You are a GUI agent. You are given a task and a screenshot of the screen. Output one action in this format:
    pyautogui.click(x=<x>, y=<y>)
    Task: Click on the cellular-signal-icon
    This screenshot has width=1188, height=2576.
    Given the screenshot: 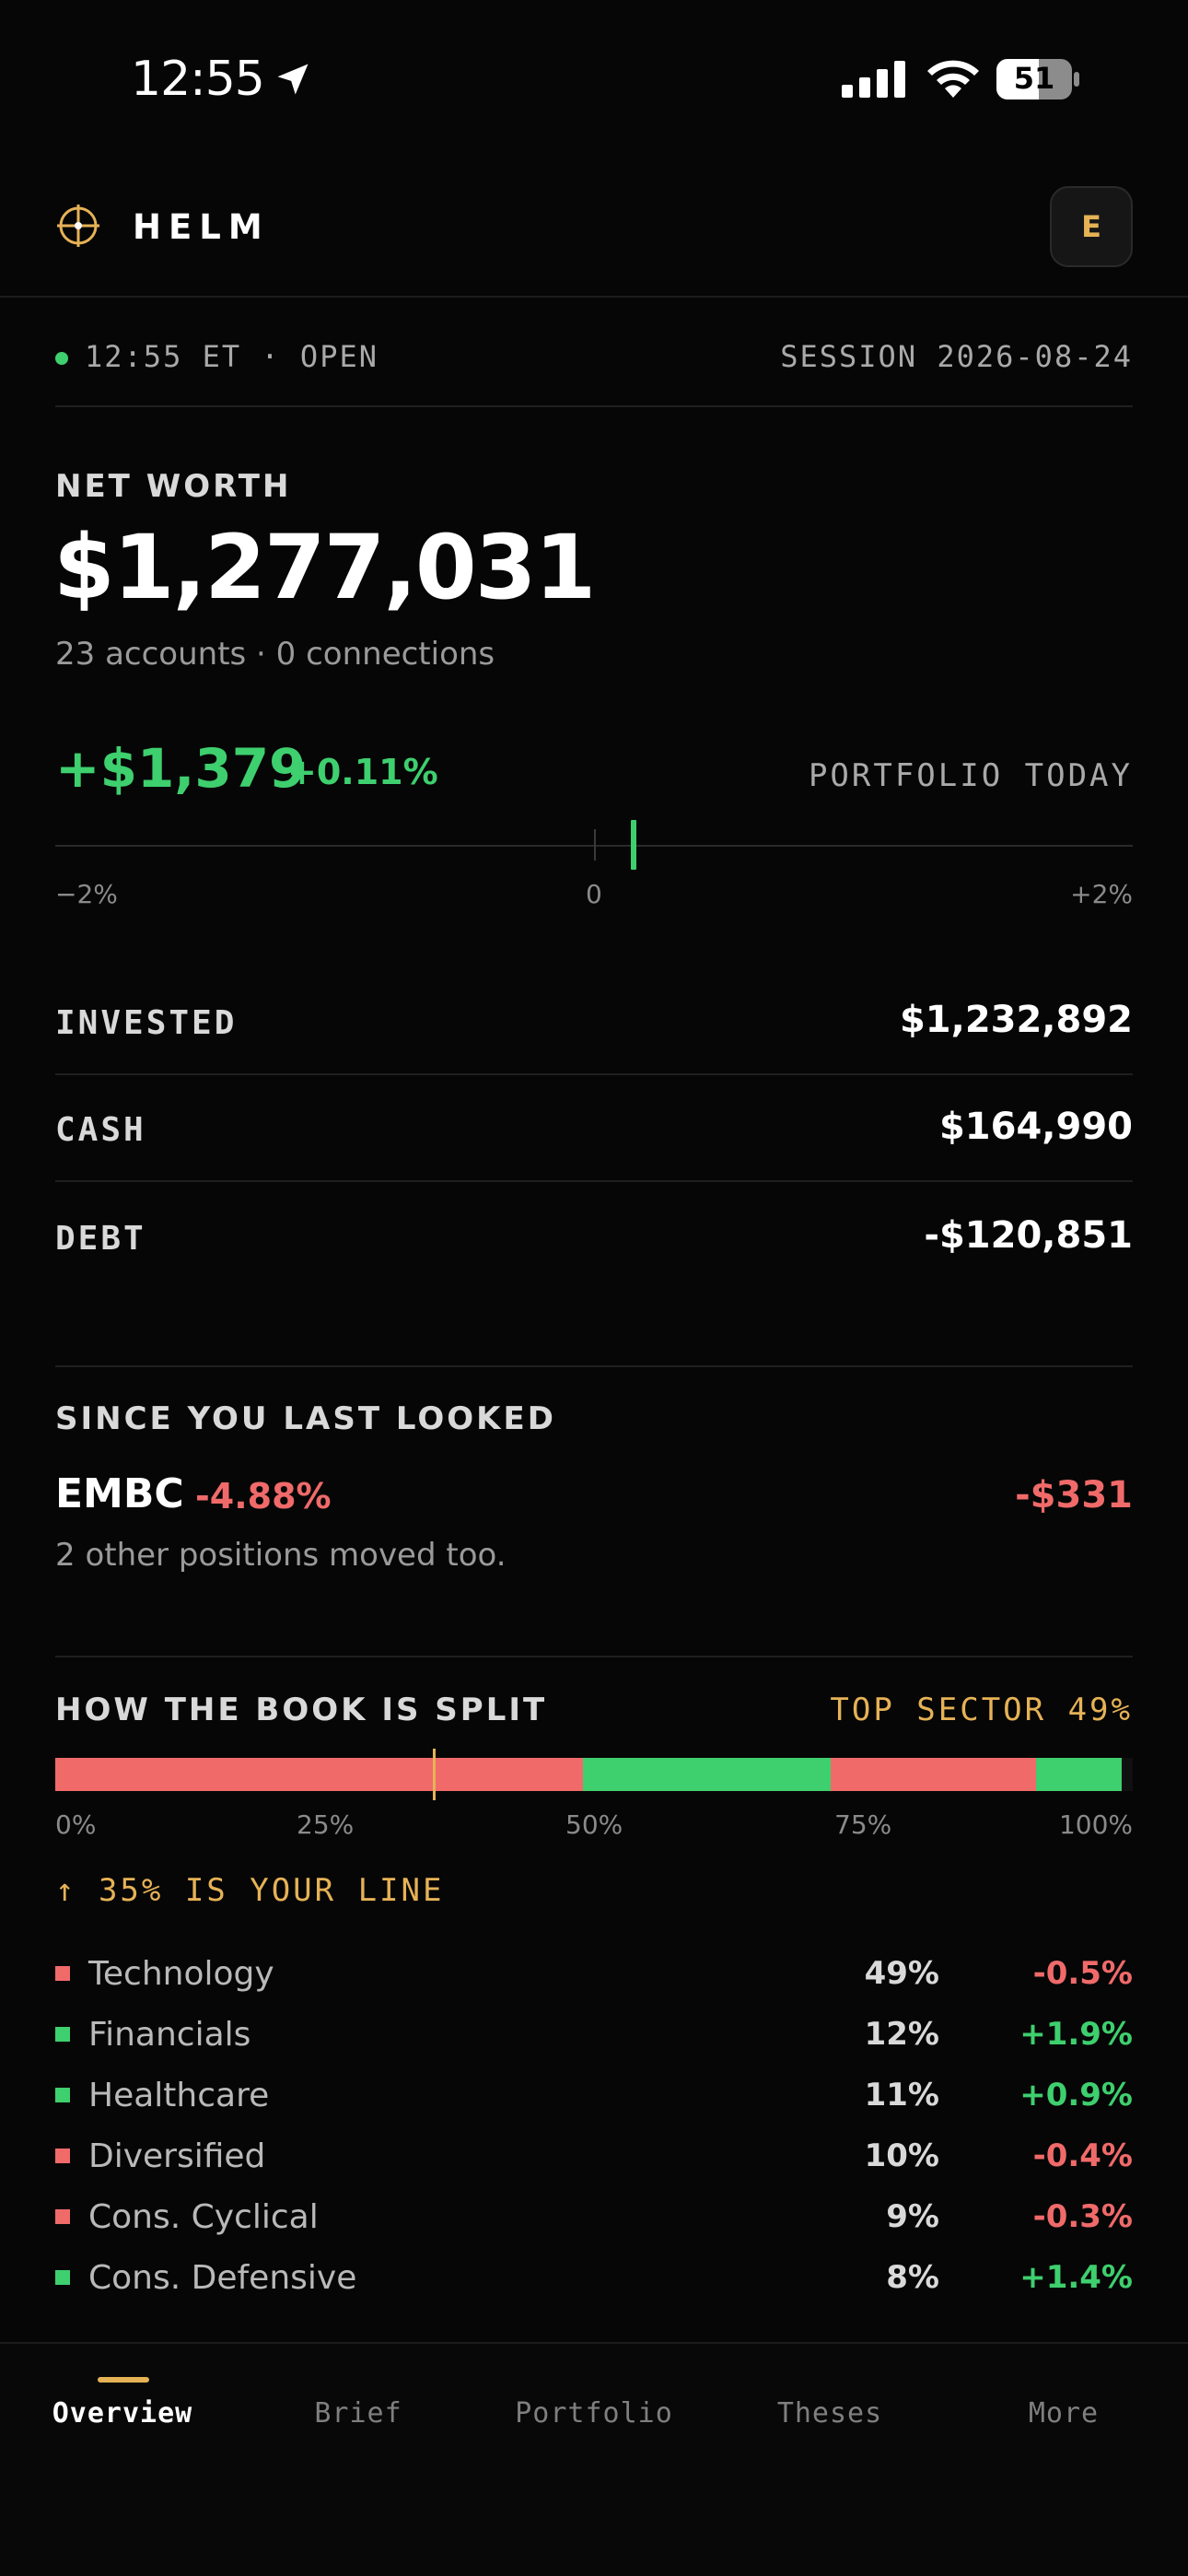 What is the action you would take?
    pyautogui.click(x=873, y=79)
    